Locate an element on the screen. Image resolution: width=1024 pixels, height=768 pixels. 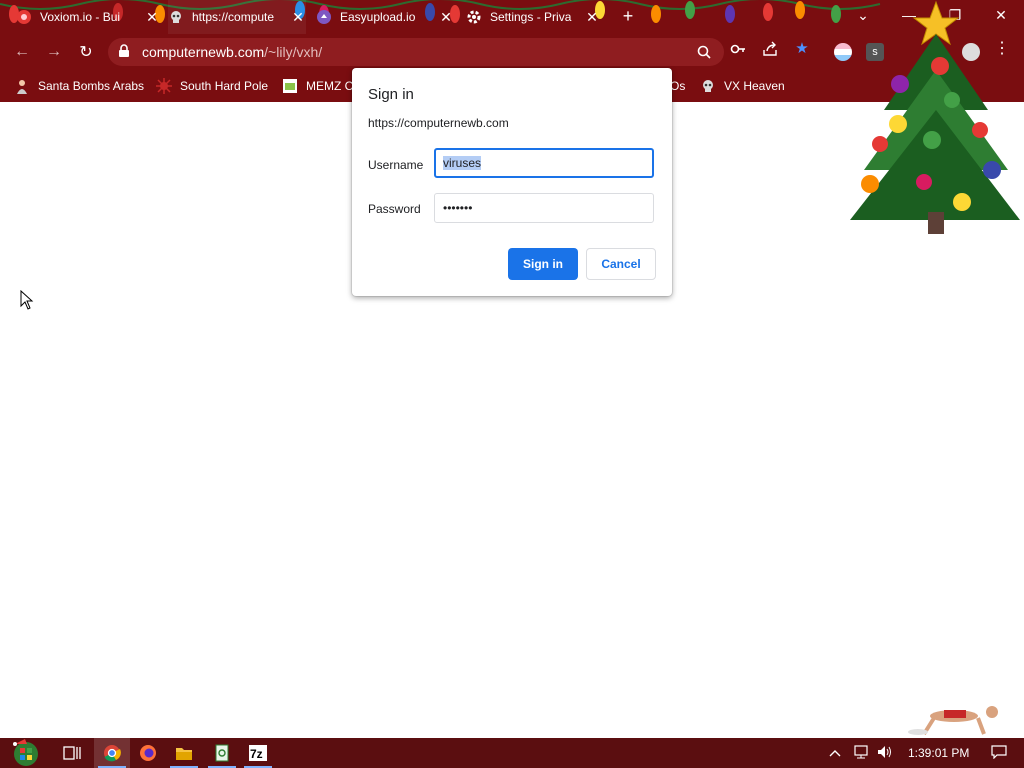
bookmark-label: Os is located at coordinates (678, 86).